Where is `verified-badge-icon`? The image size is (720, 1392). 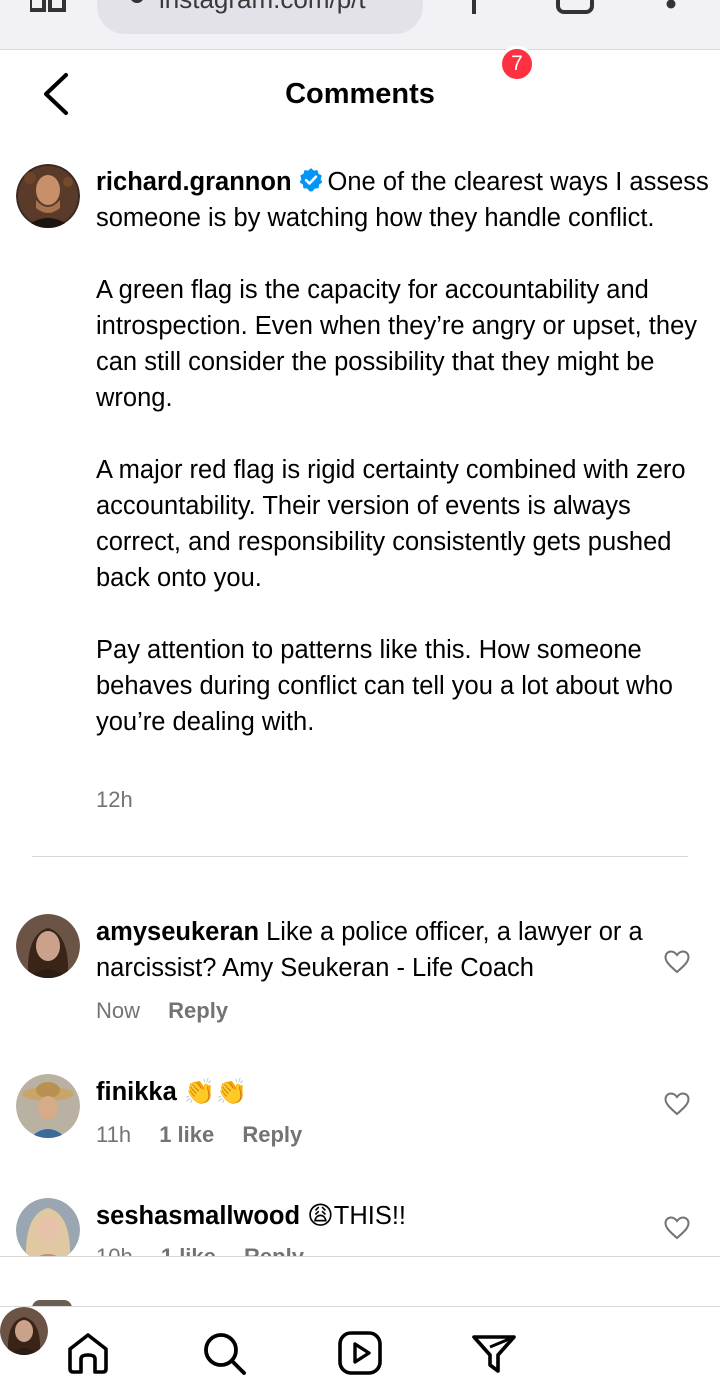 verified-badge-icon is located at coordinates (310, 180).